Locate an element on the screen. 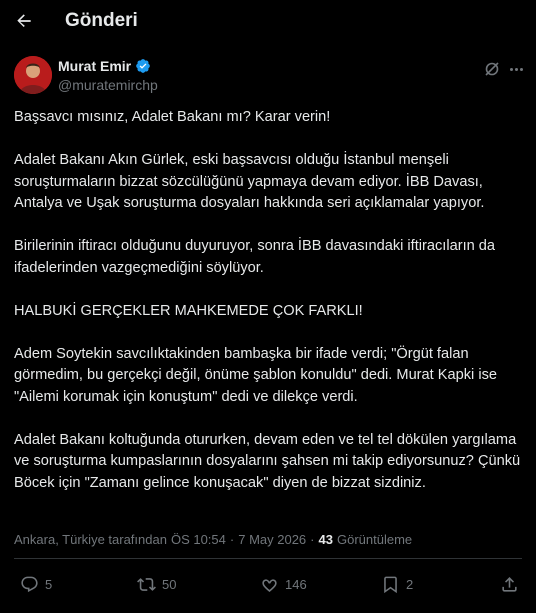 The width and height of the screenshot is (536, 613). verified-badge-icon is located at coordinates (143, 66).